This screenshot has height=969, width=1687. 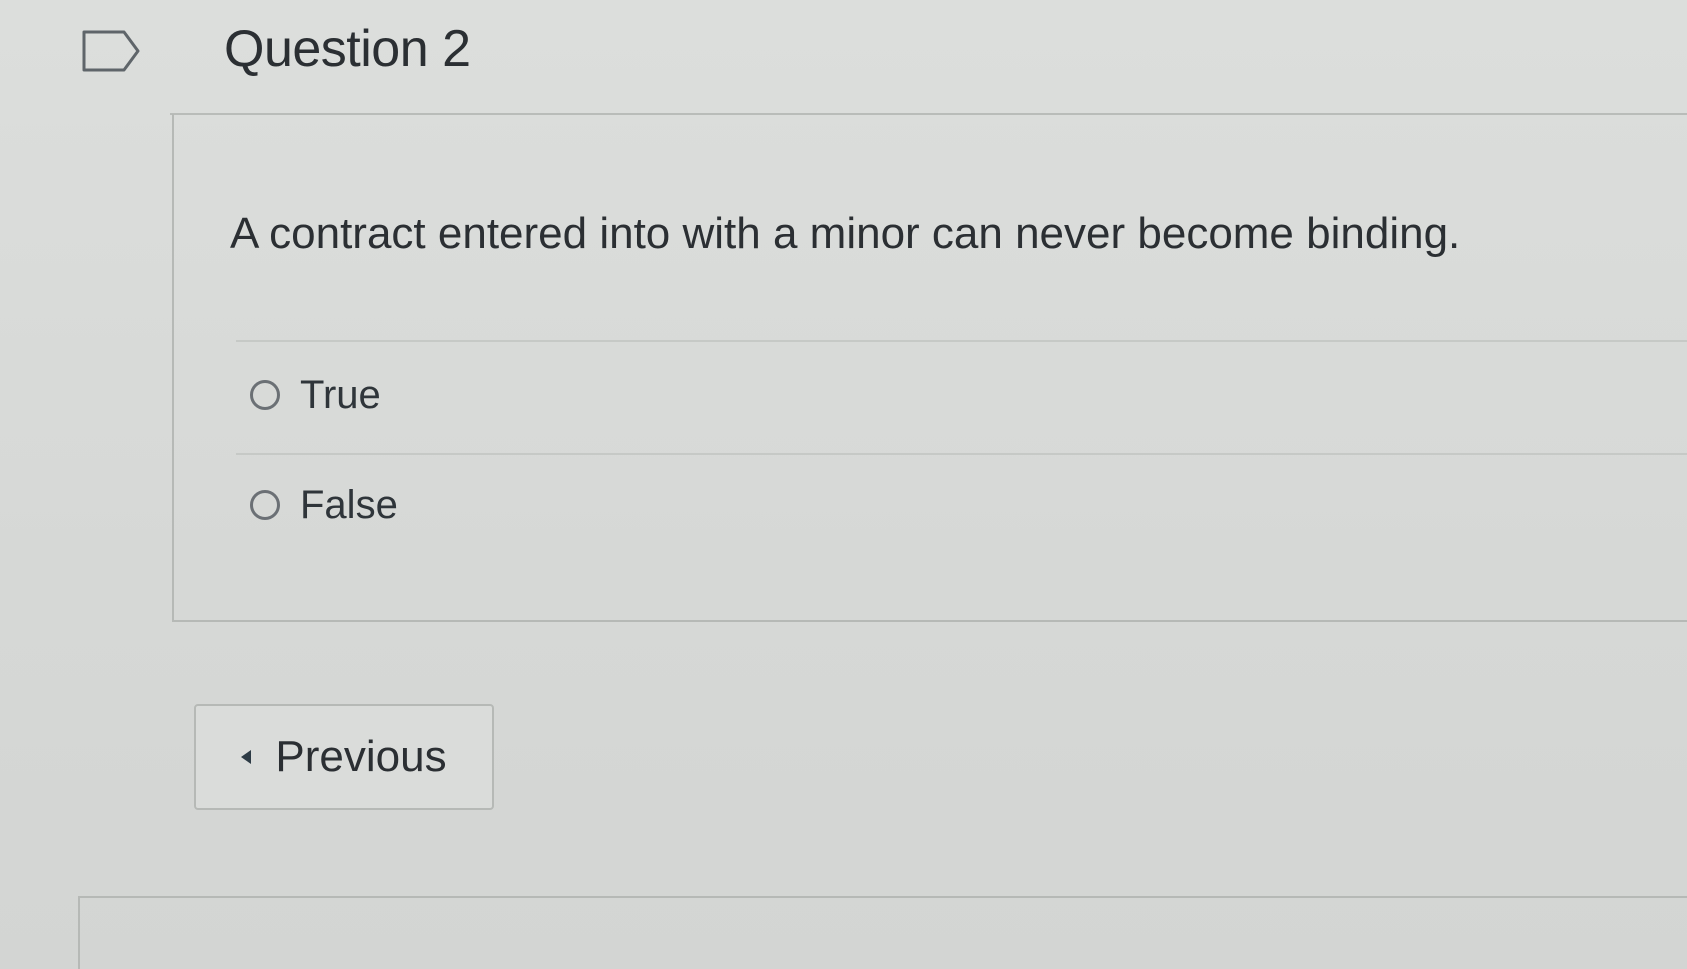 I want to click on previous-label: Previous, so click(x=361, y=756).